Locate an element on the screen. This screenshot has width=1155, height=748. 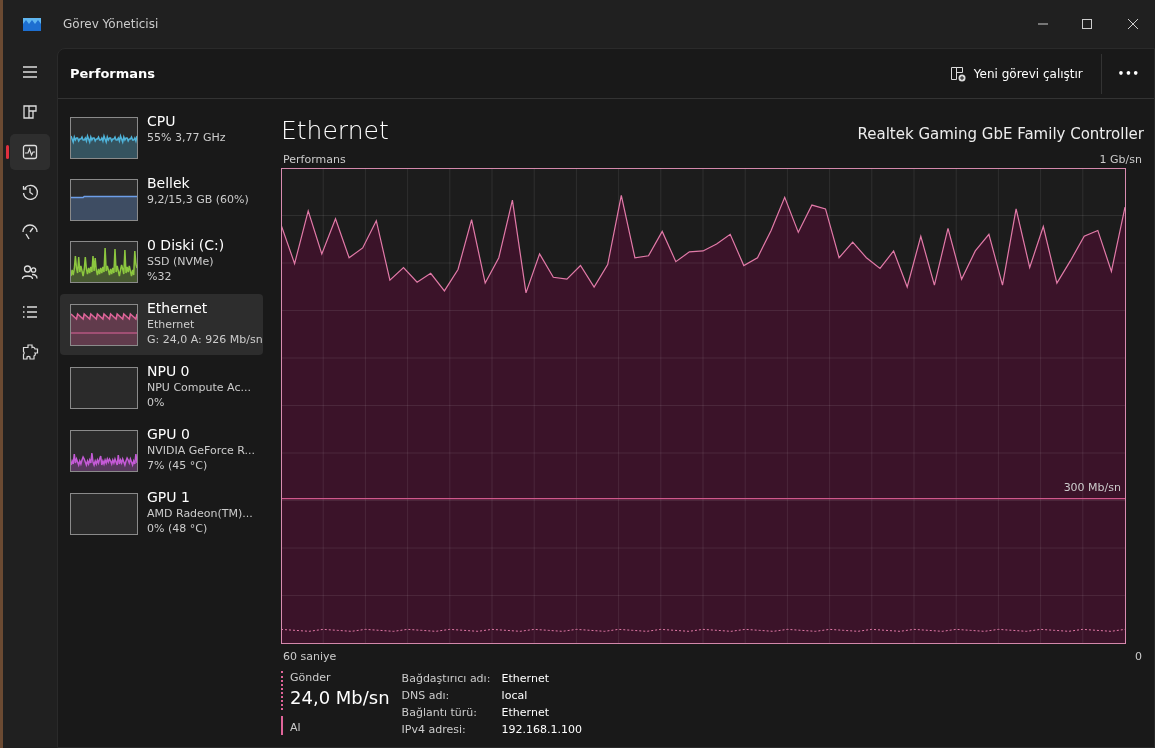
graph-label: Performans is located at coordinates (314, 159).